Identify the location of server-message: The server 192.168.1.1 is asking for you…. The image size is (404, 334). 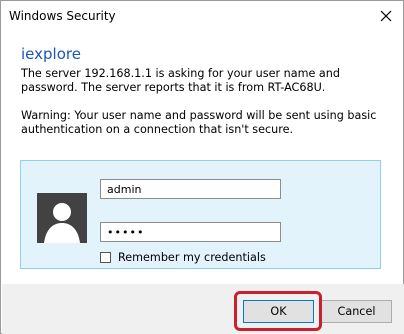
(180, 80).